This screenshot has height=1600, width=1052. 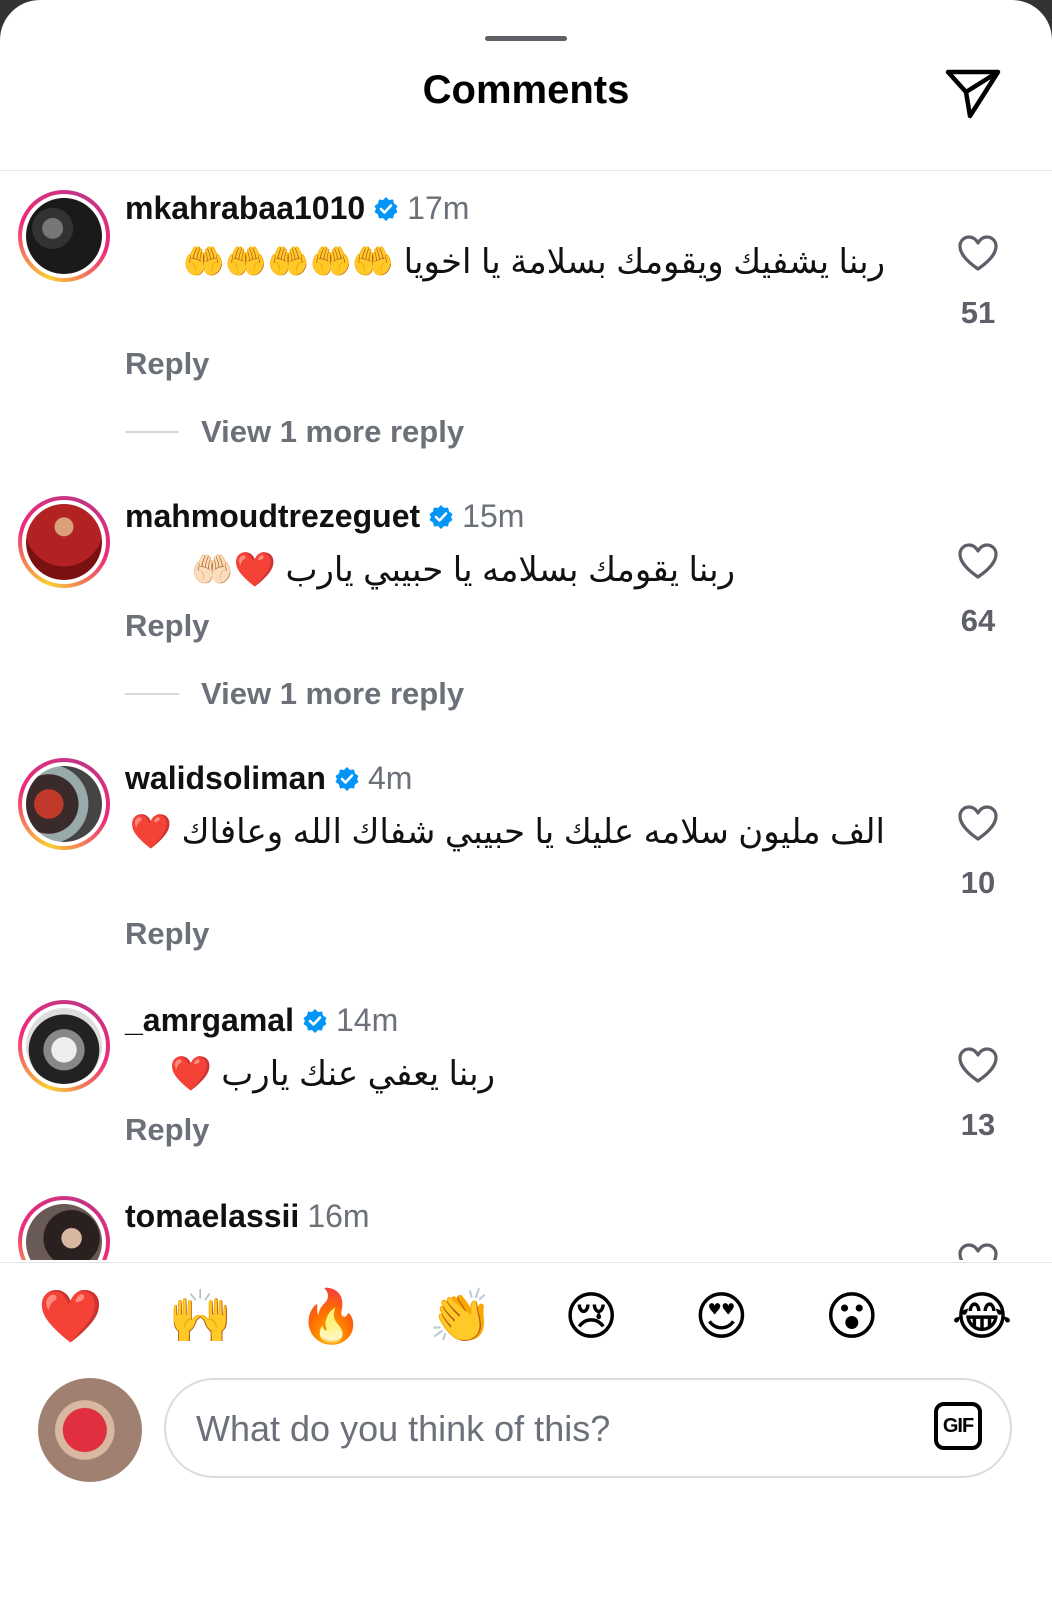 I want to click on like-count: 64, so click(x=978, y=620).